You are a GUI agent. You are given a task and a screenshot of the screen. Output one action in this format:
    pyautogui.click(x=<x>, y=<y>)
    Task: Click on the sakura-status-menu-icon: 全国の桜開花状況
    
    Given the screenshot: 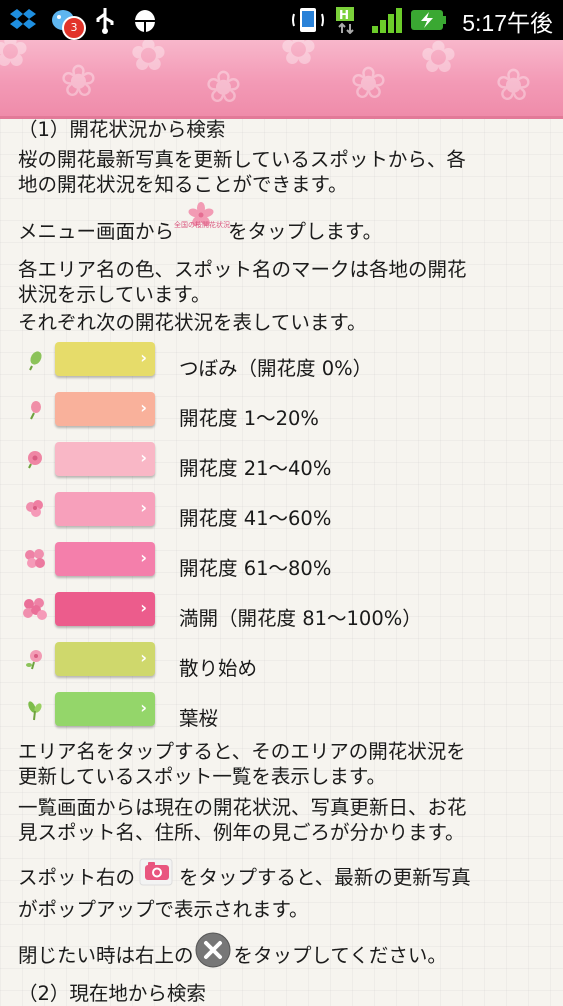 What is the action you would take?
    pyautogui.click(x=202, y=227)
    